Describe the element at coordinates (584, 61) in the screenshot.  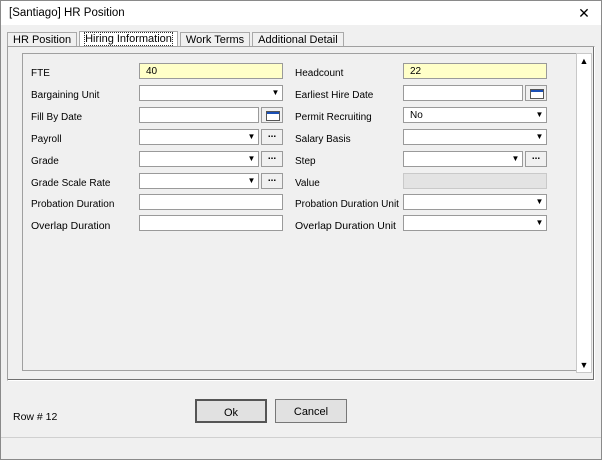
I see `scroll-up-icon: ▲` at that location.